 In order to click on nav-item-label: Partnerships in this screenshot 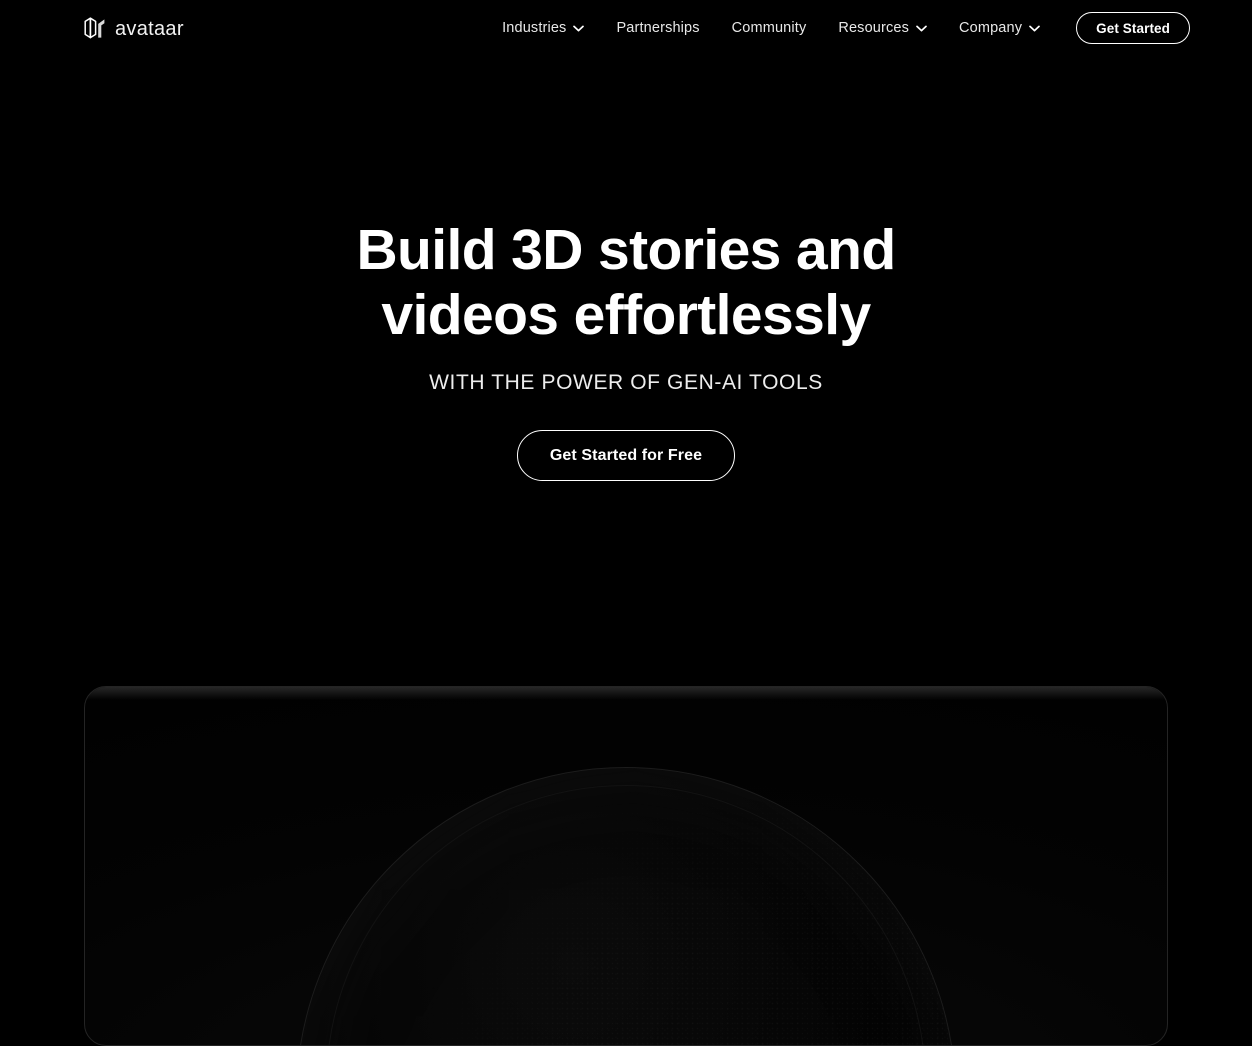, I will do `click(658, 28)`.